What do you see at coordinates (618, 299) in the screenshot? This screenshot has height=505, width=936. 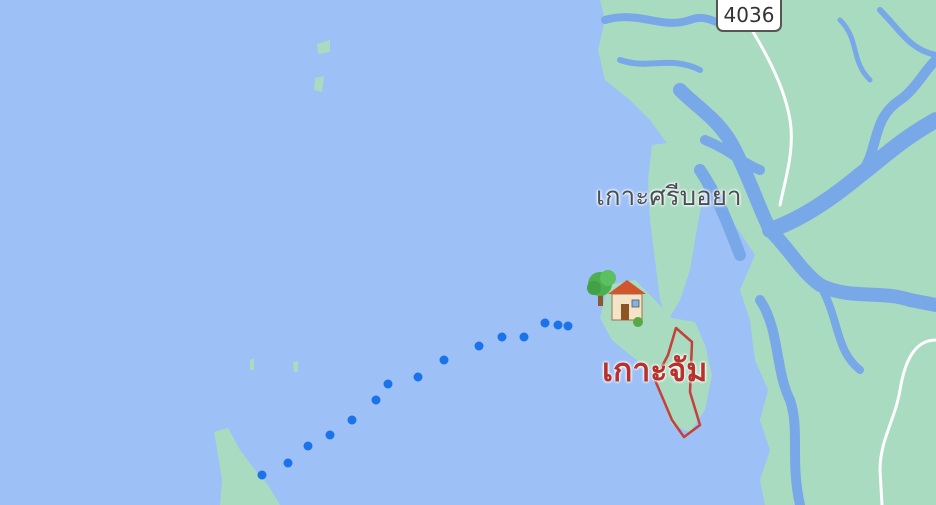 I see `house-with-tree-icon` at bounding box center [618, 299].